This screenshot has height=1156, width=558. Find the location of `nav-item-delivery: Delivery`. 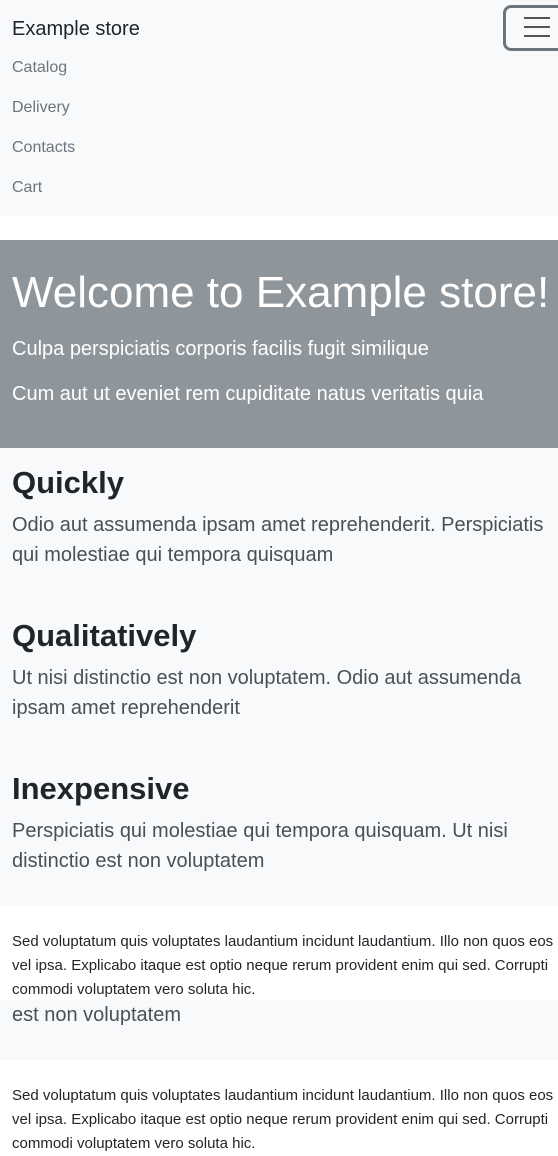

nav-item-delivery: Delivery is located at coordinates (41, 108).